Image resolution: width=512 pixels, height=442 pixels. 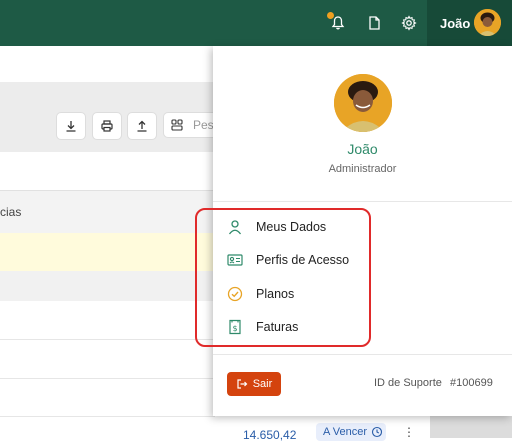 What do you see at coordinates (471, 383) in the screenshot?
I see `support-id: #100699` at bounding box center [471, 383].